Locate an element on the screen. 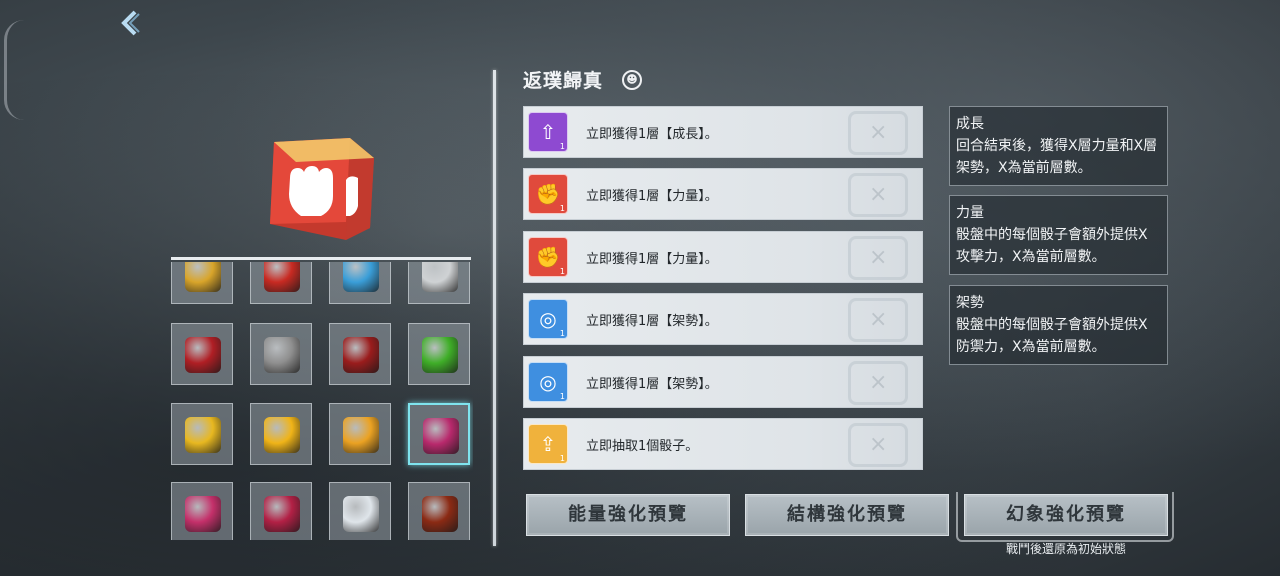 Image resolution: width=1280 pixels, height=576 pixels. dark-red-die-cell is located at coordinates (360, 354).